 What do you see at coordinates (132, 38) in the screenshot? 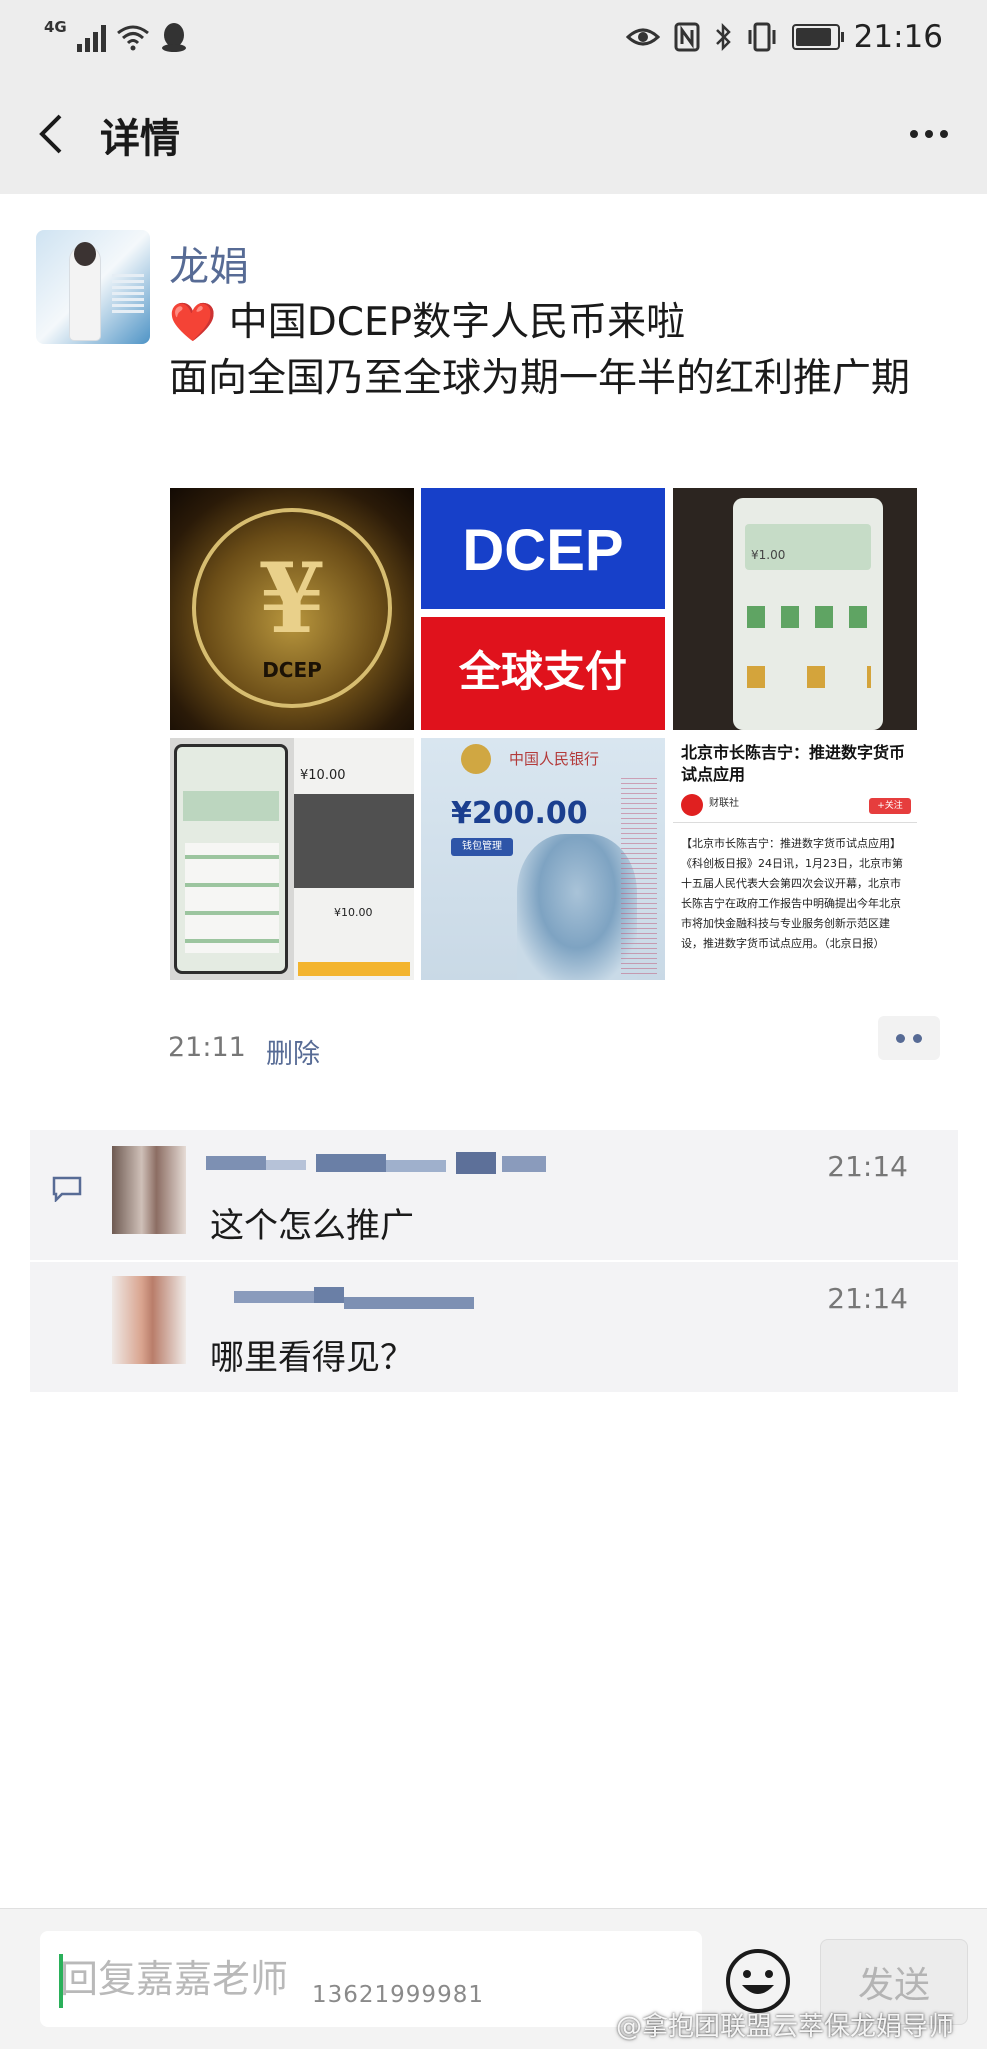
I see `wifi-icon` at bounding box center [132, 38].